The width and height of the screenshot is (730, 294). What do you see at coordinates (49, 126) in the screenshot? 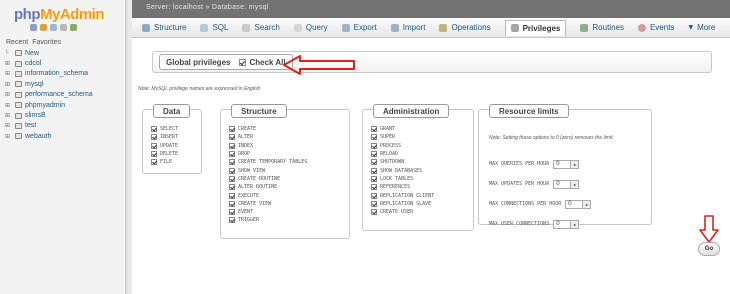
I see `database-item: ⊞ test` at bounding box center [49, 126].